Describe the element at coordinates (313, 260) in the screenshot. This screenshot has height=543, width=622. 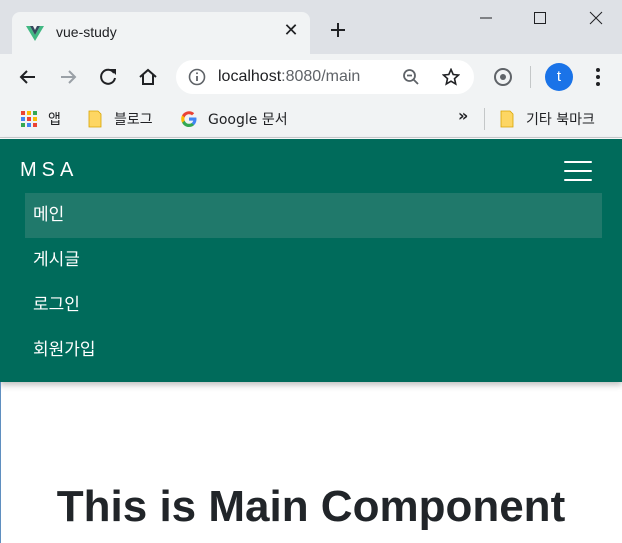
I see `nav-item-posts: 게시글` at that location.